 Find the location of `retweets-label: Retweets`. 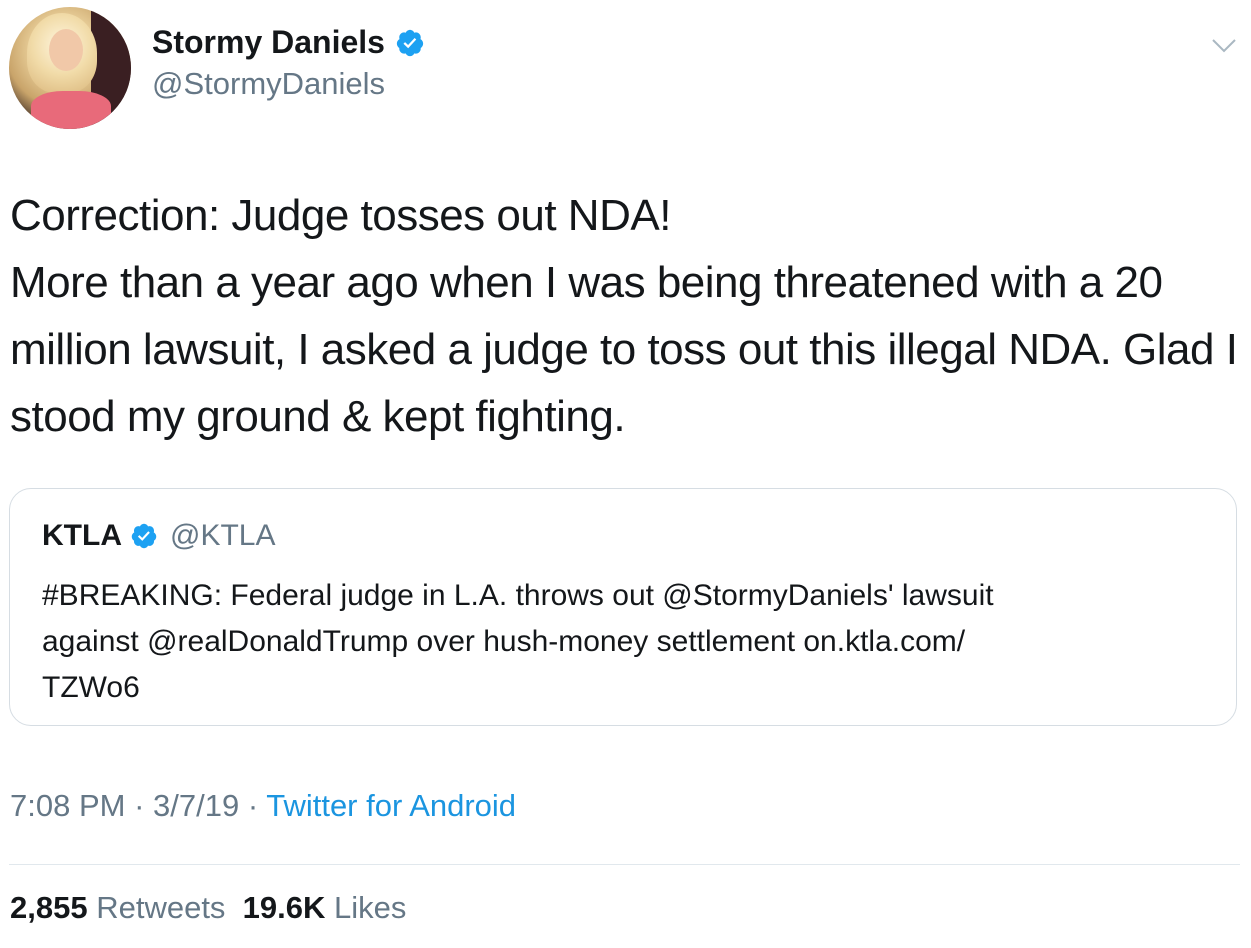

retweets-label: Retweets is located at coordinates (161, 907).